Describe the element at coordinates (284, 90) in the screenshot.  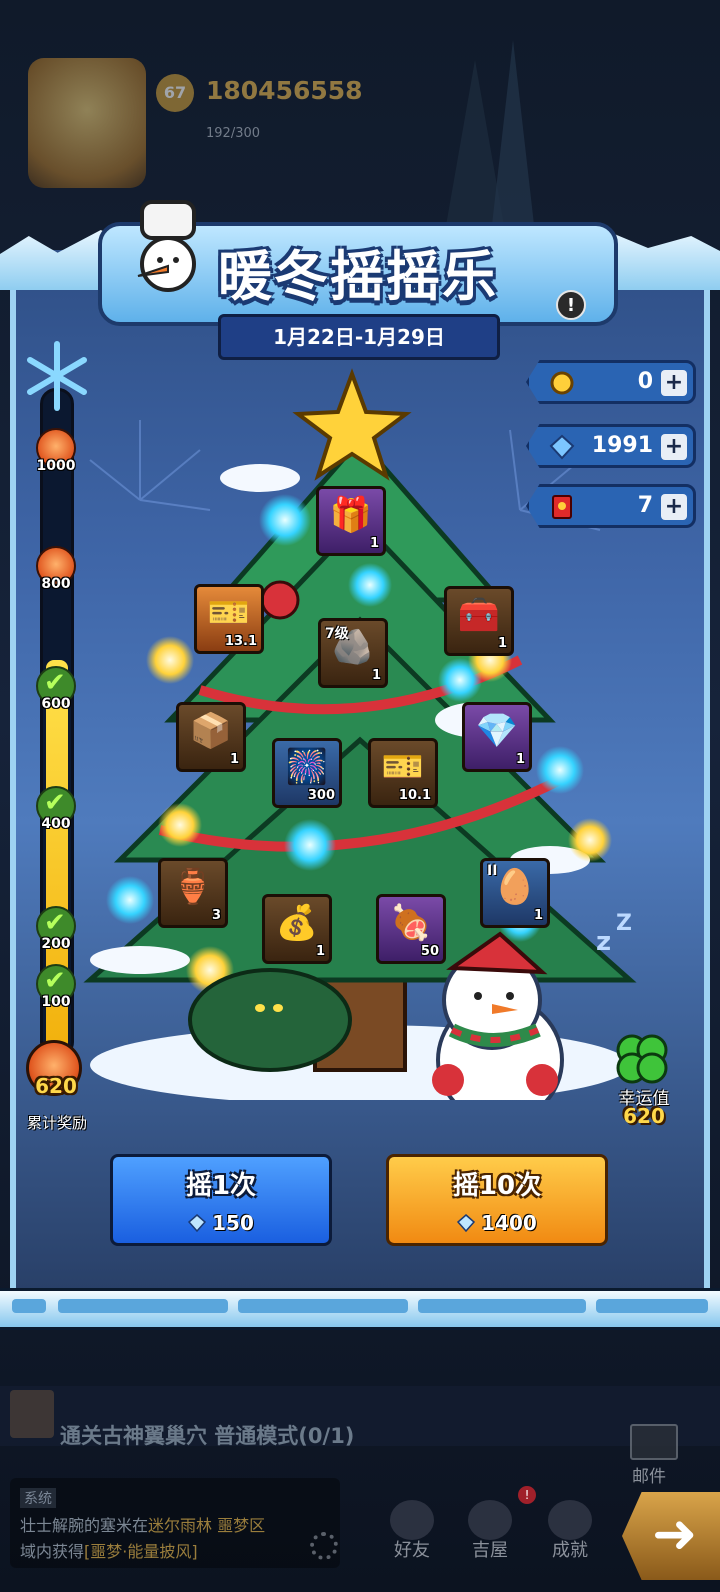
I see `player-id: 180456558` at that location.